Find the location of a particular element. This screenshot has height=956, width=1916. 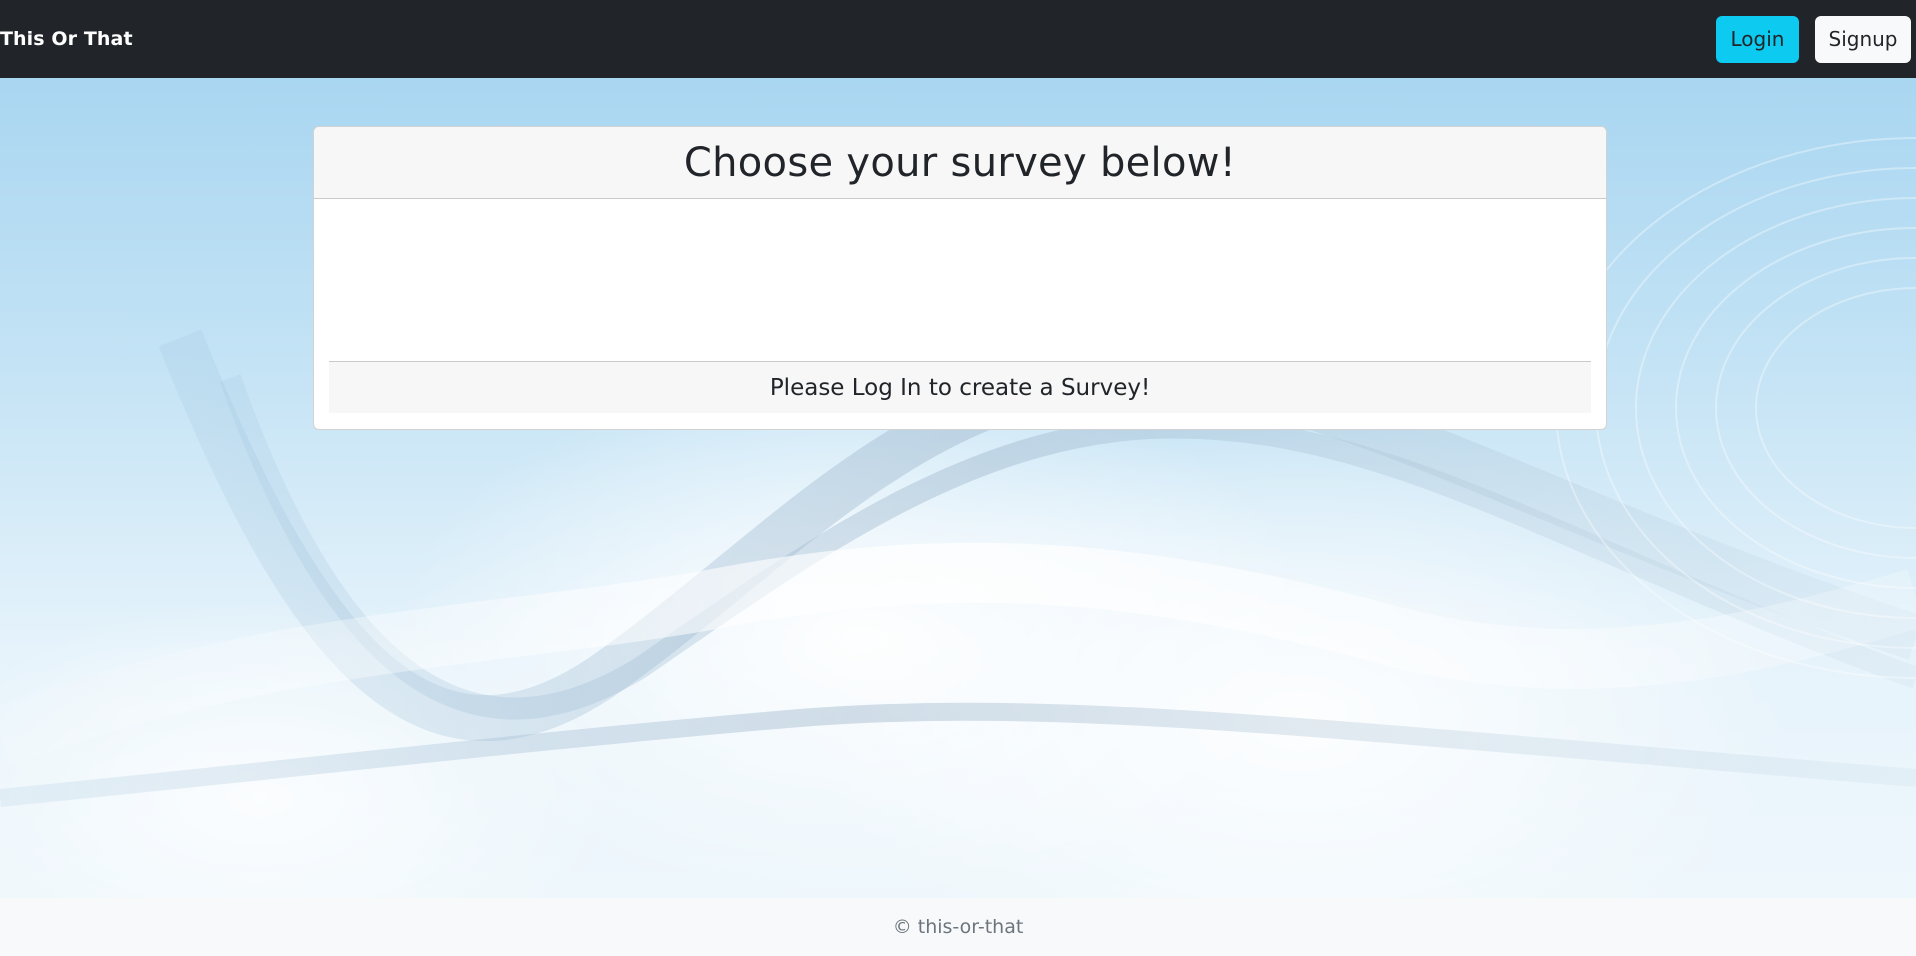

page-title: Choose your survey below! is located at coordinates (960, 162).